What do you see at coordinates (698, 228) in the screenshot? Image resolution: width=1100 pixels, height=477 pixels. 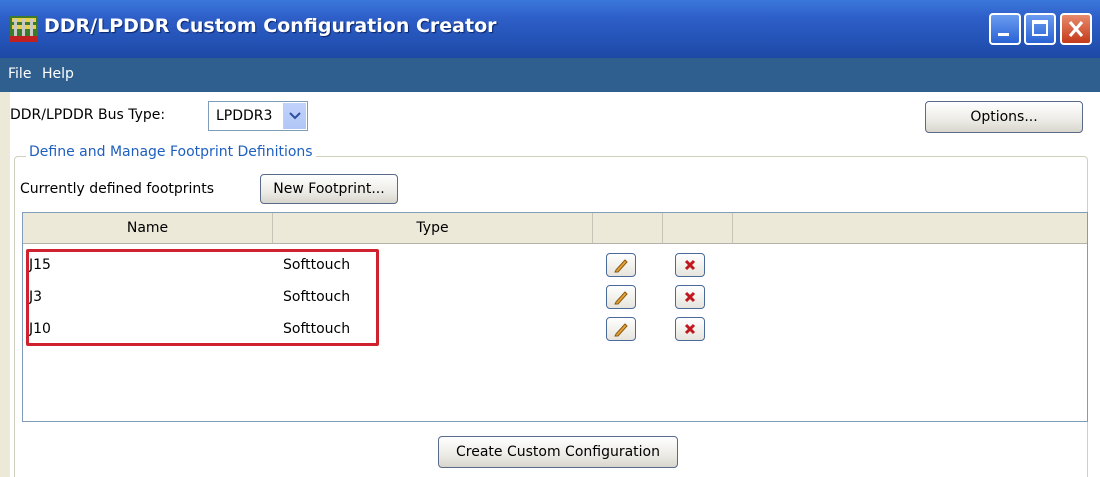 I see `column-header-delete` at bounding box center [698, 228].